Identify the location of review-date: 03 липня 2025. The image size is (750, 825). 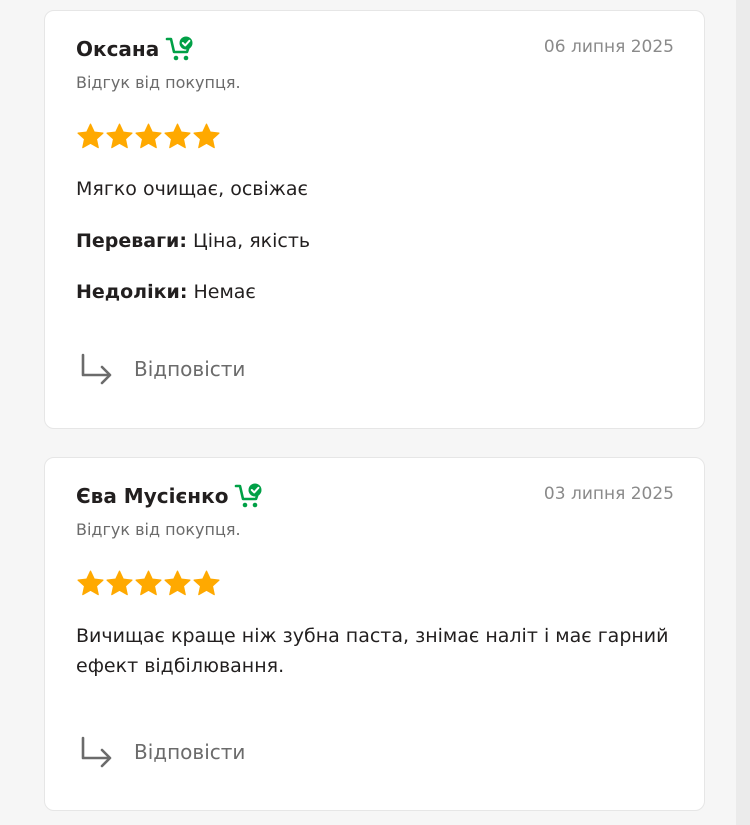
(608, 494).